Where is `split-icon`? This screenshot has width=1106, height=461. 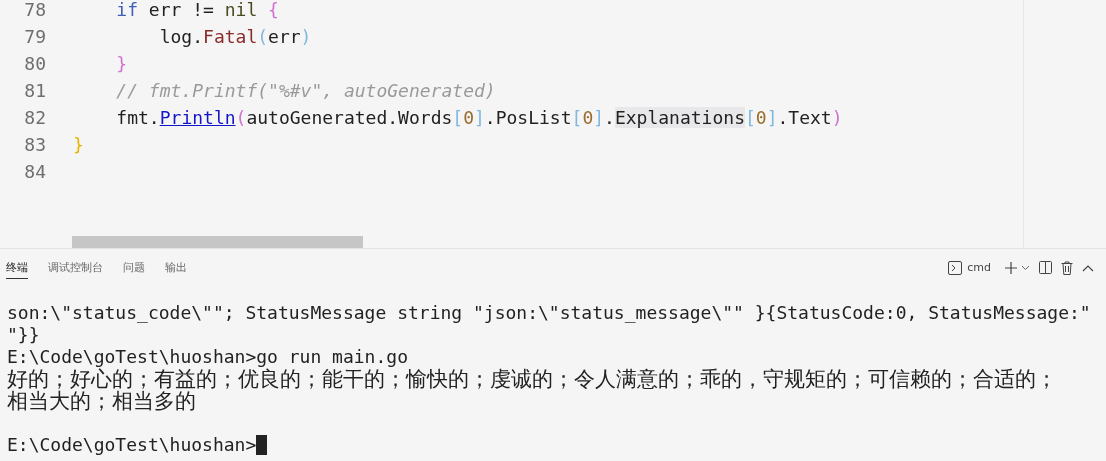 split-icon is located at coordinates (1045, 267).